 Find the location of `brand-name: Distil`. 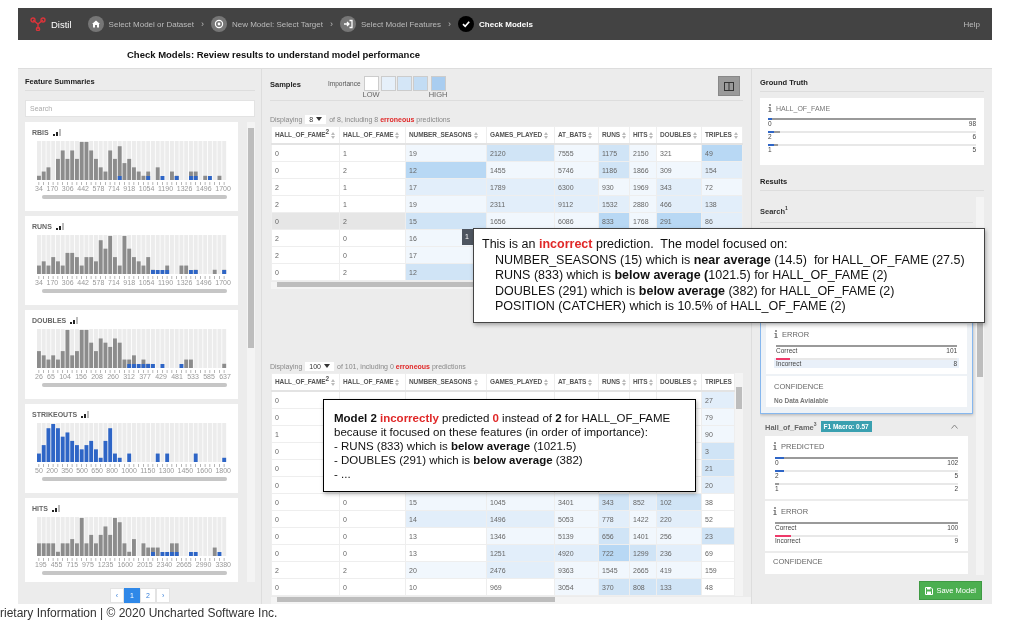

brand-name: Distil is located at coordinates (61, 24).